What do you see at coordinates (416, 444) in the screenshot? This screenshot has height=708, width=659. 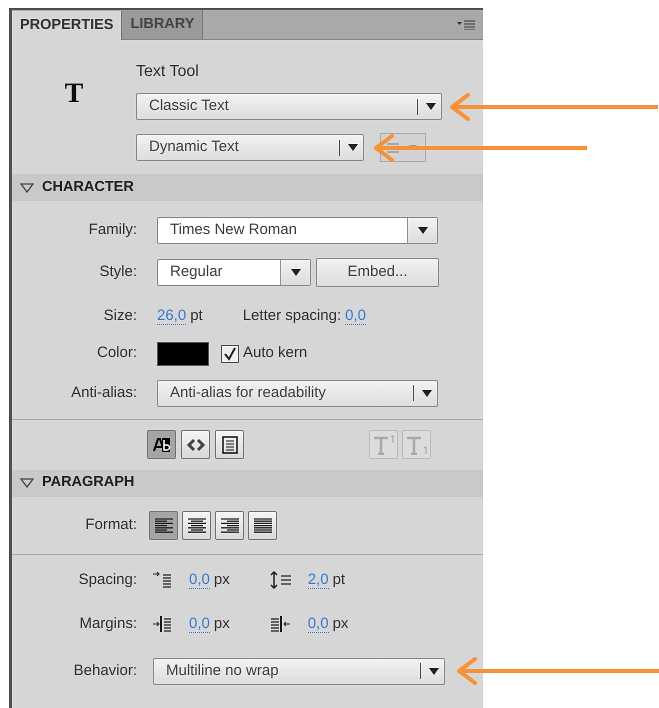 I see `subscript-icon` at bounding box center [416, 444].